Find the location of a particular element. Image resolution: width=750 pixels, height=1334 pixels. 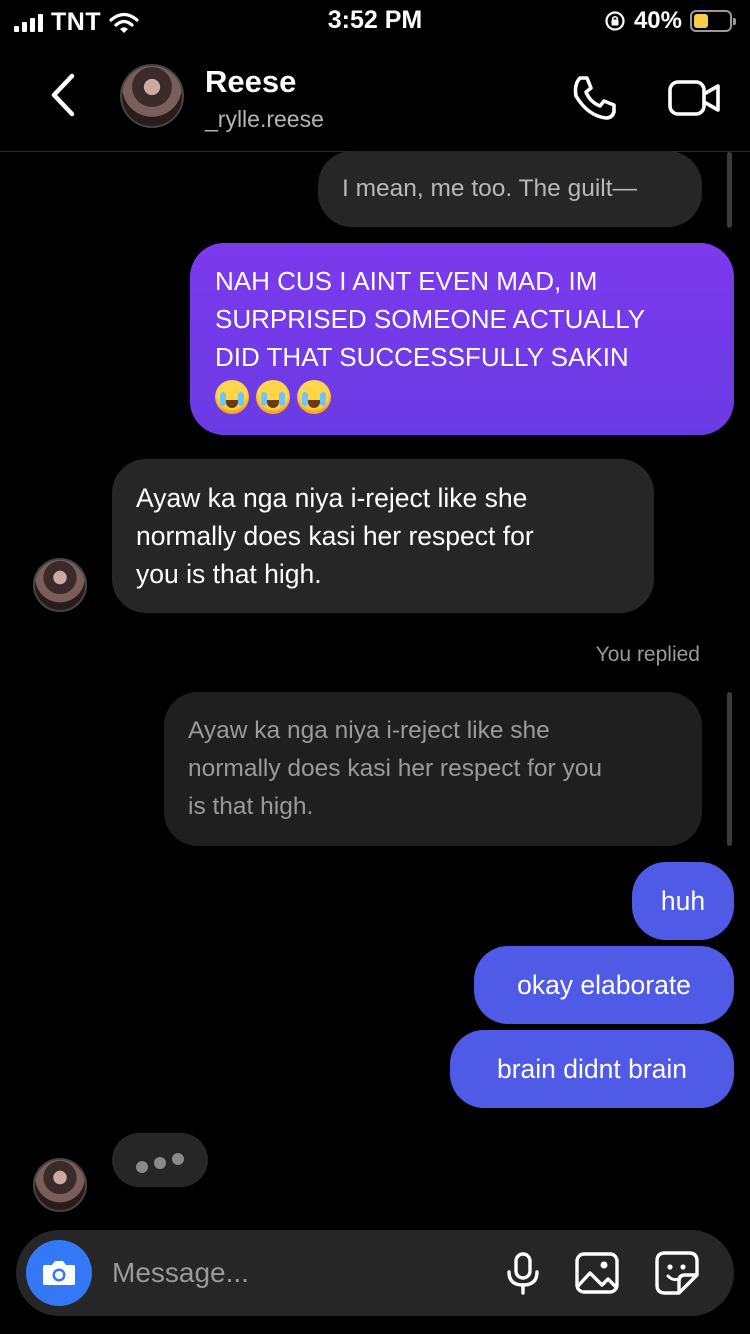

microphone-icon is located at coordinates (523, 1273).